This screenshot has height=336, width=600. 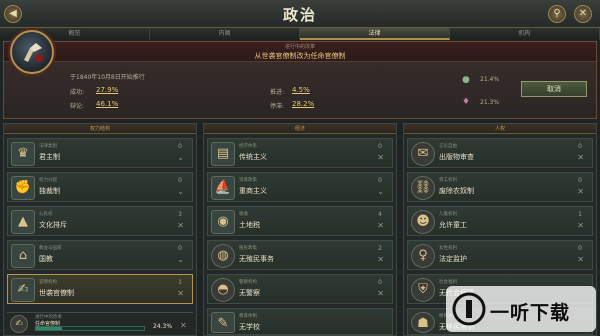 I want to click on law-category: 劳工权利, so click(x=448, y=180).